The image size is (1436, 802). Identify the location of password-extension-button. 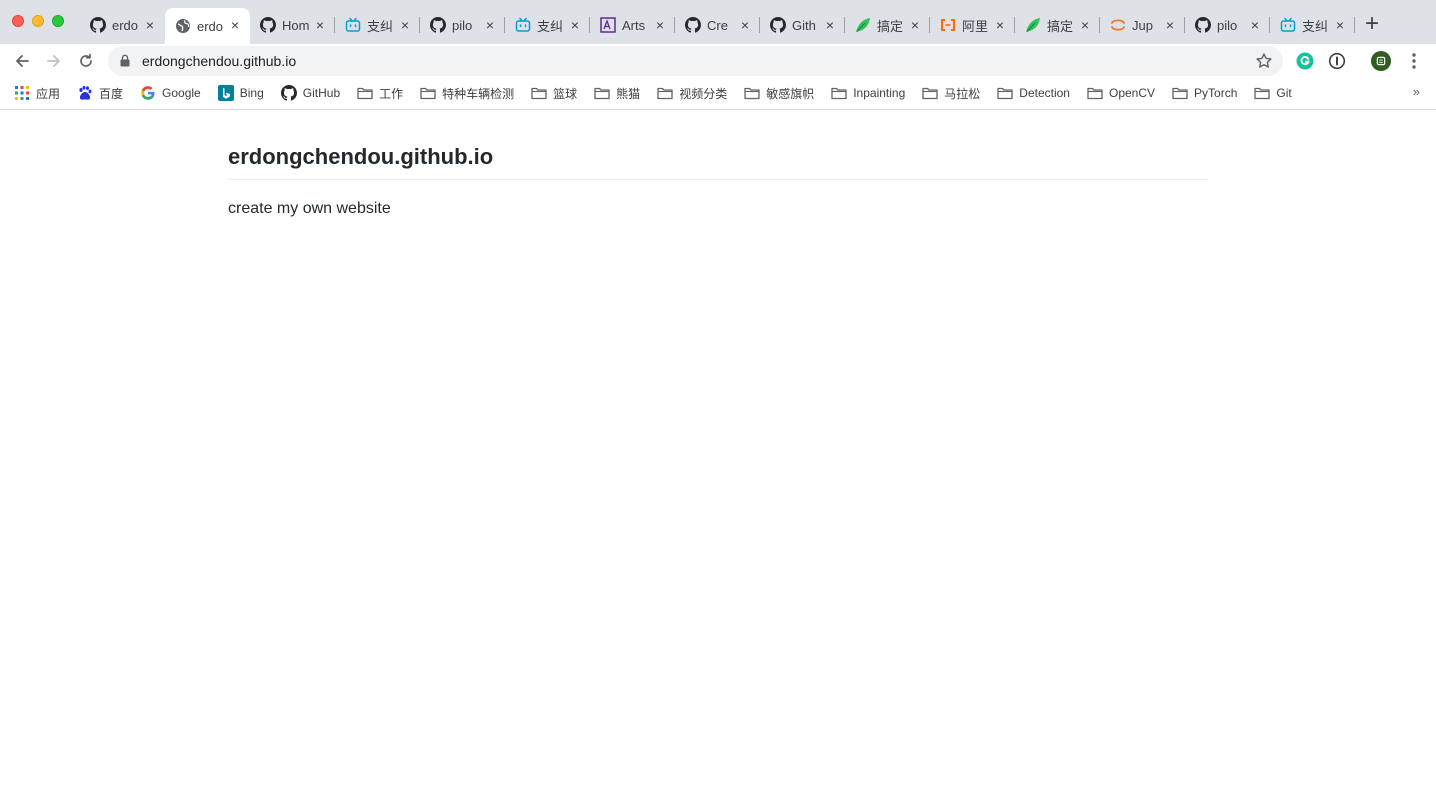
(1337, 61).